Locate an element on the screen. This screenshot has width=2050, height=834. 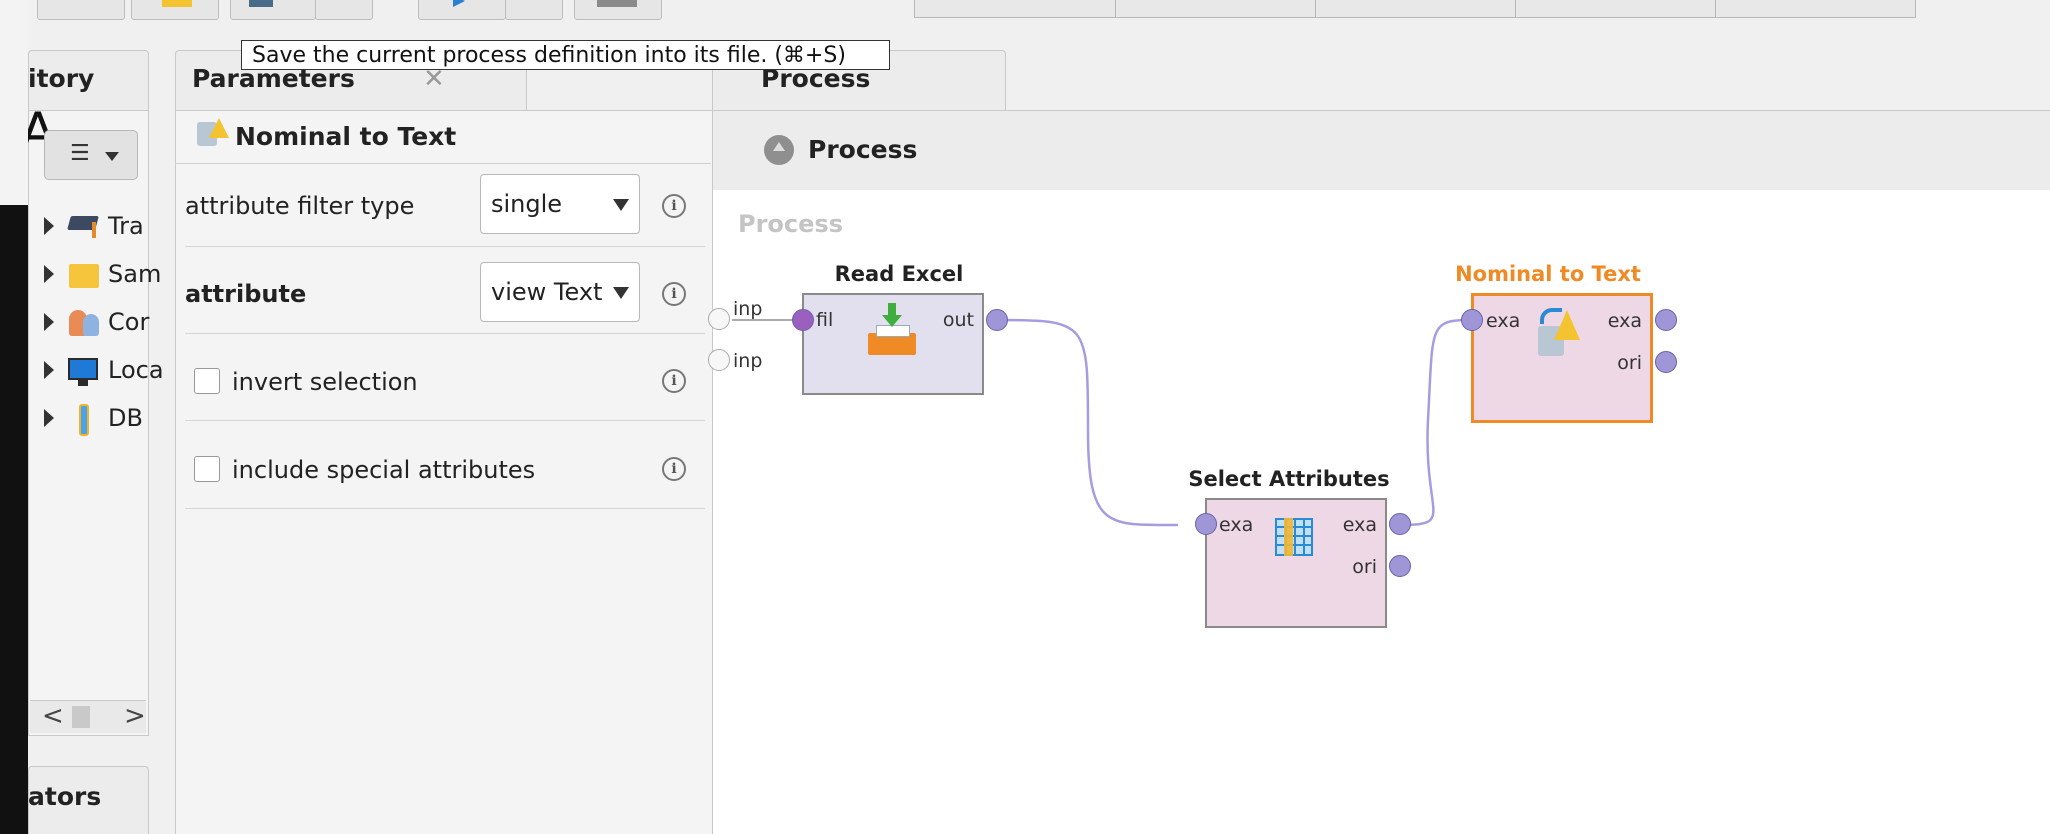
read-excel-out-port is located at coordinates (997, 320).